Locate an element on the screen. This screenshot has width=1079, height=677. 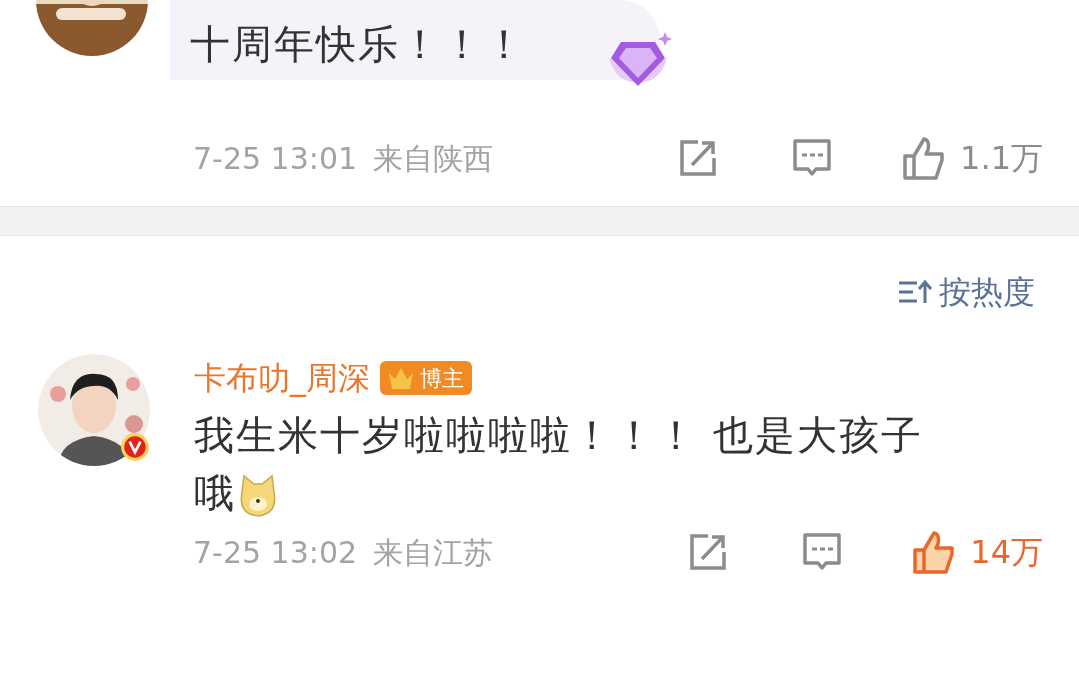
comment-text: 十周年快乐！！！ is located at coordinates (358, 44).